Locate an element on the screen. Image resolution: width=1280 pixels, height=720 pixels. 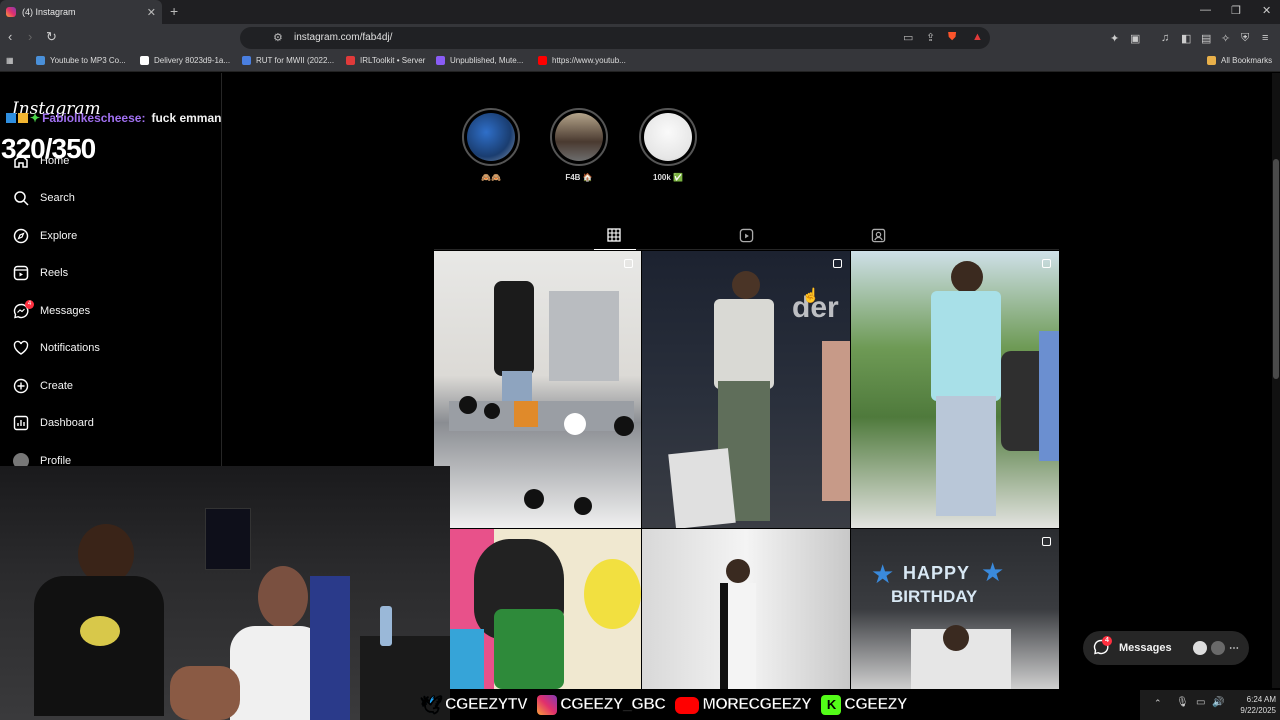
goal-counter: 320/350 is located at coordinates (48, 148).